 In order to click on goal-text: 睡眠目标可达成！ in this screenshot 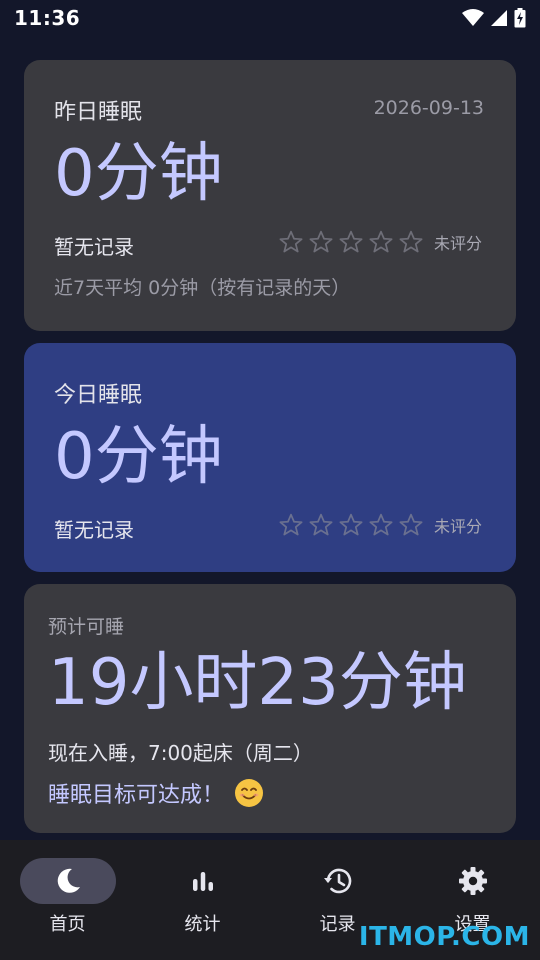, I will do `click(136, 795)`.